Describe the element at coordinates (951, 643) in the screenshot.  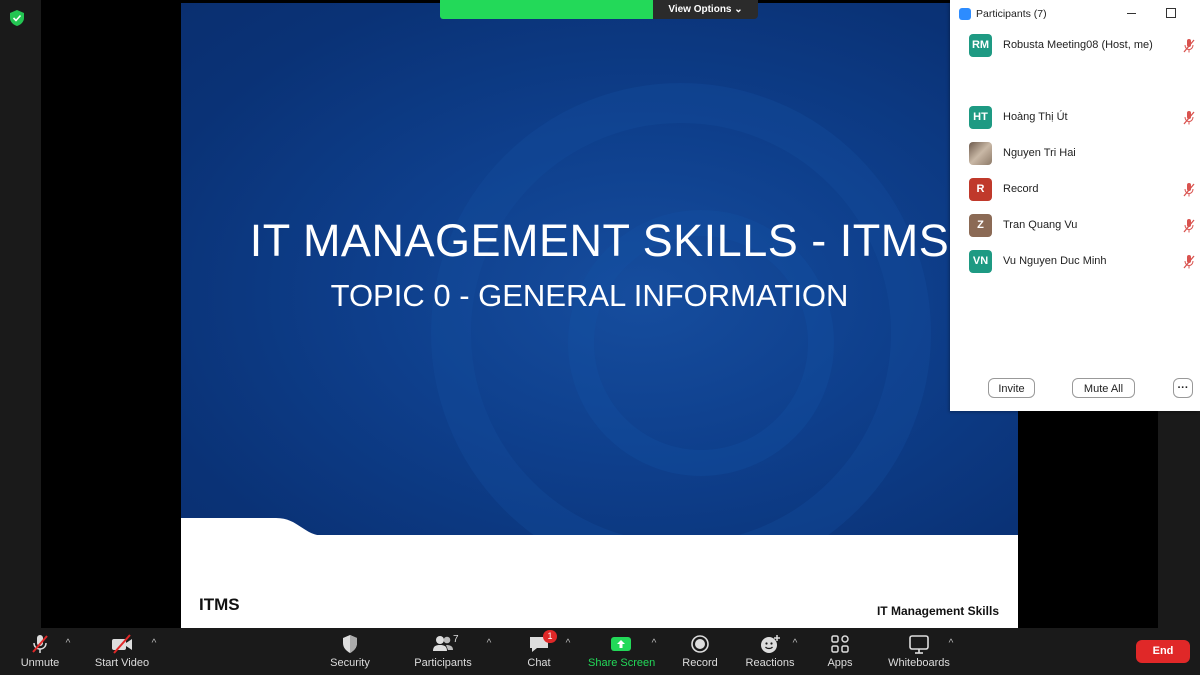
I see `whiteboards-options-caret: ^` at that location.